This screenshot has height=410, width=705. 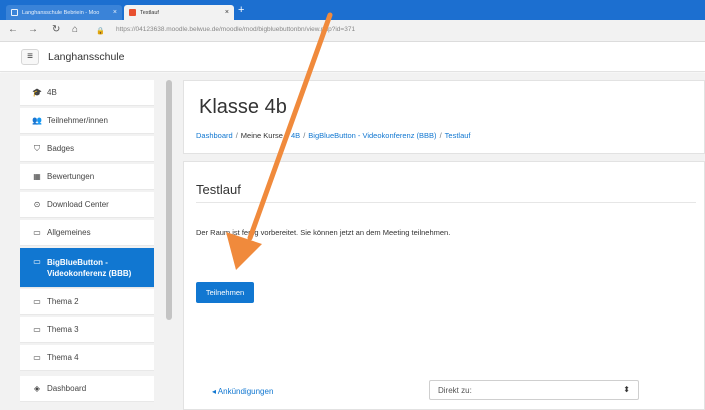 I want to click on page-icon, so click(x=14, y=12).